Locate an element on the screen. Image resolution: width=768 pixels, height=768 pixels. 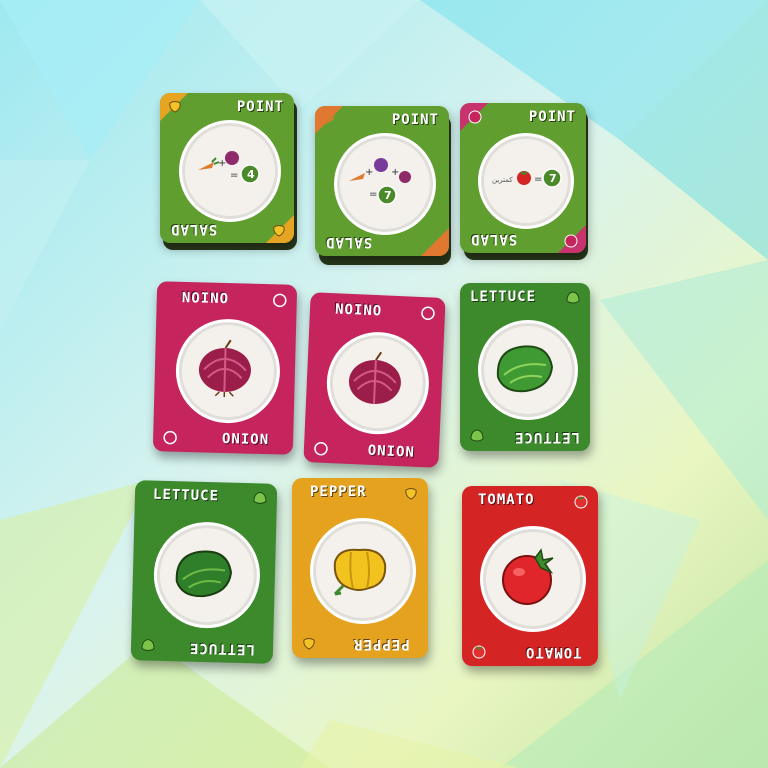
small-rule-text: كمترين is located at coordinates (502, 180).